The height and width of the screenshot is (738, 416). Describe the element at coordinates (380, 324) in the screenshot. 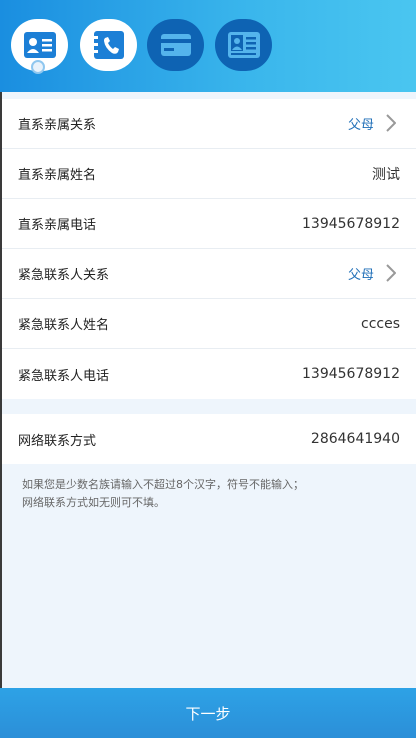

I see `emergency-name-value: ccces` at that location.